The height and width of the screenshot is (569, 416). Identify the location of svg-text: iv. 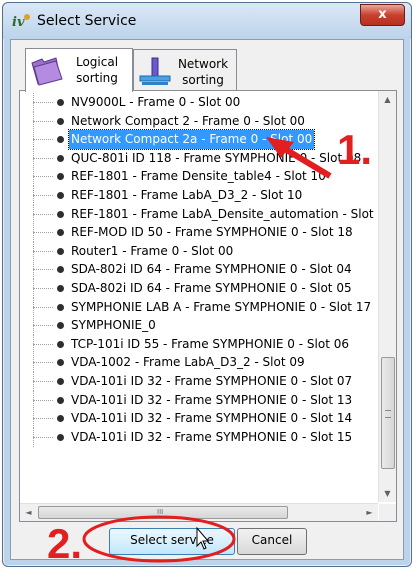
(18, 22).